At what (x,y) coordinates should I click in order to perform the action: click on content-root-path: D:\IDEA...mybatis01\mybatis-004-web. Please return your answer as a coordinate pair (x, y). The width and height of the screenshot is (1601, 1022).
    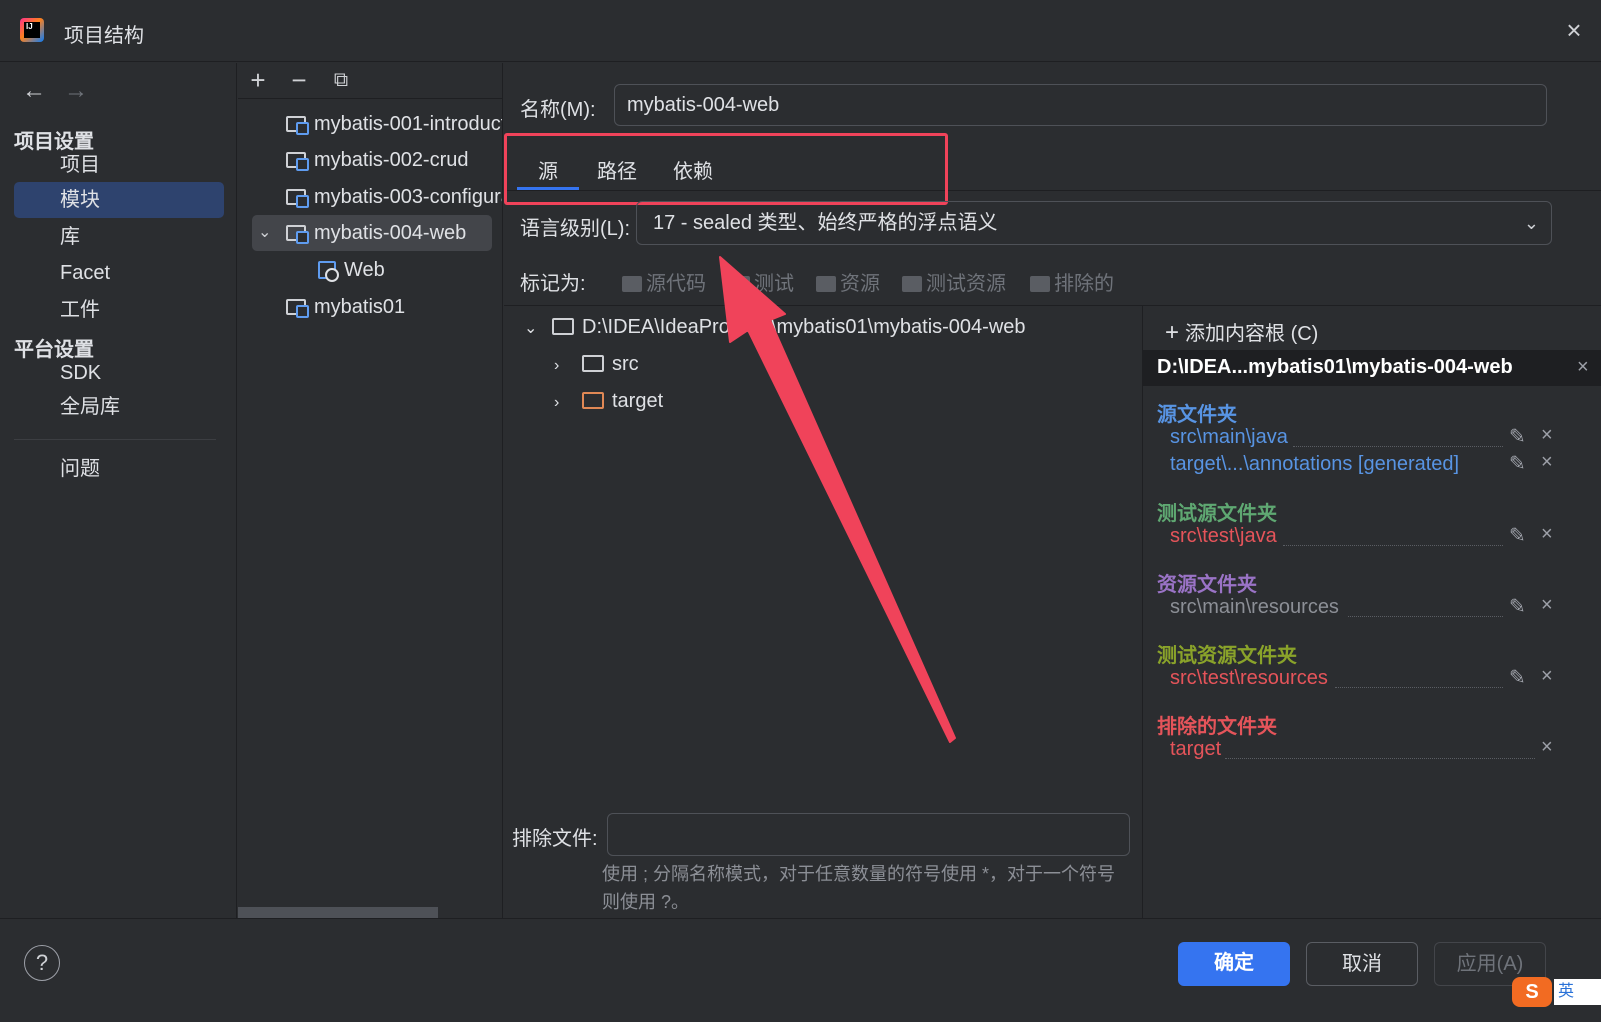
    Looking at the image, I should click on (1335, 367).